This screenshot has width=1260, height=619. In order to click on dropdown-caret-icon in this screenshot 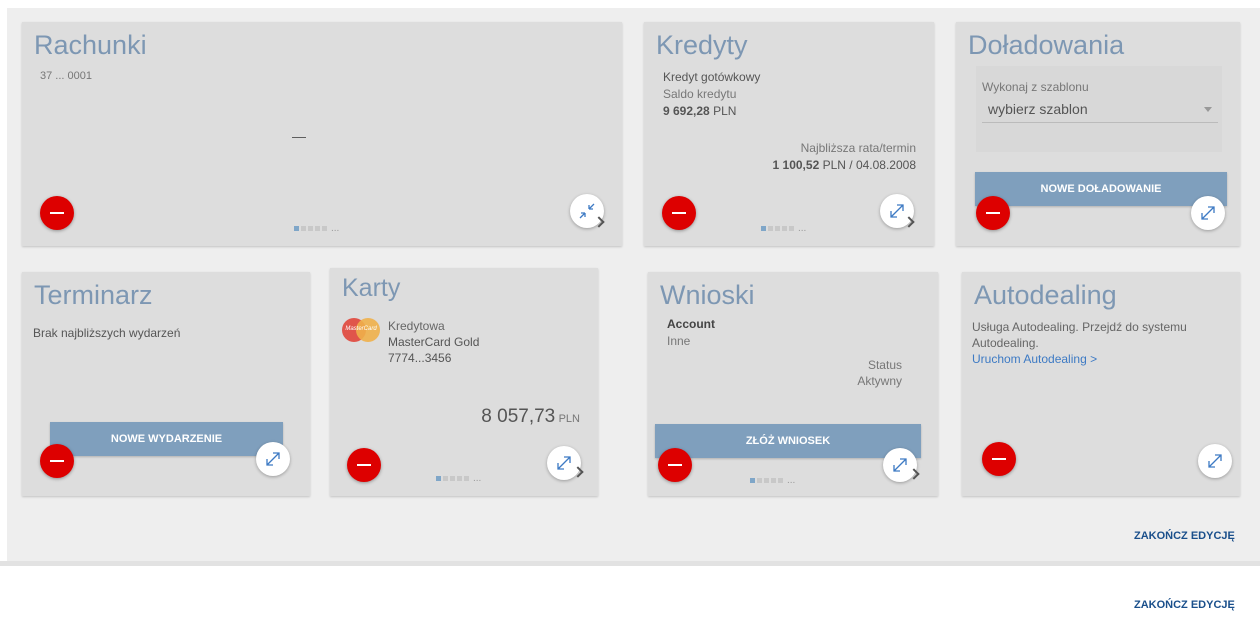, I will do `click(1208, 109)`.